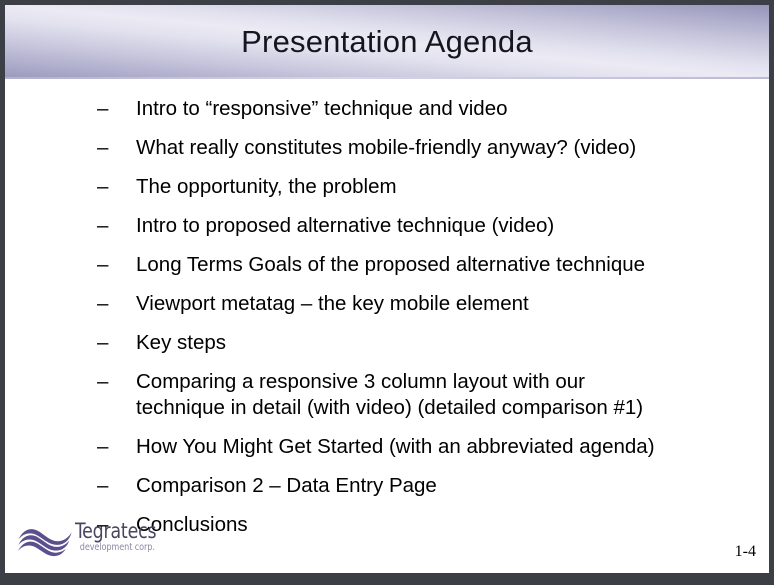 The image size is (774, 585). What do you see at coordinates (116, 531) in the screenshot?
I see `logo-company-name: Tegratecs` at bounding box center [116, 531].